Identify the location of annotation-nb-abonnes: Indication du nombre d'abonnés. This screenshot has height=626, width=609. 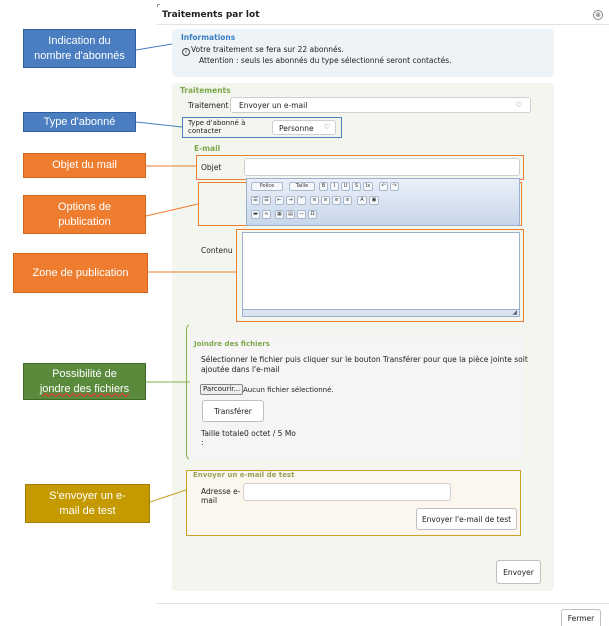
(79, 48).